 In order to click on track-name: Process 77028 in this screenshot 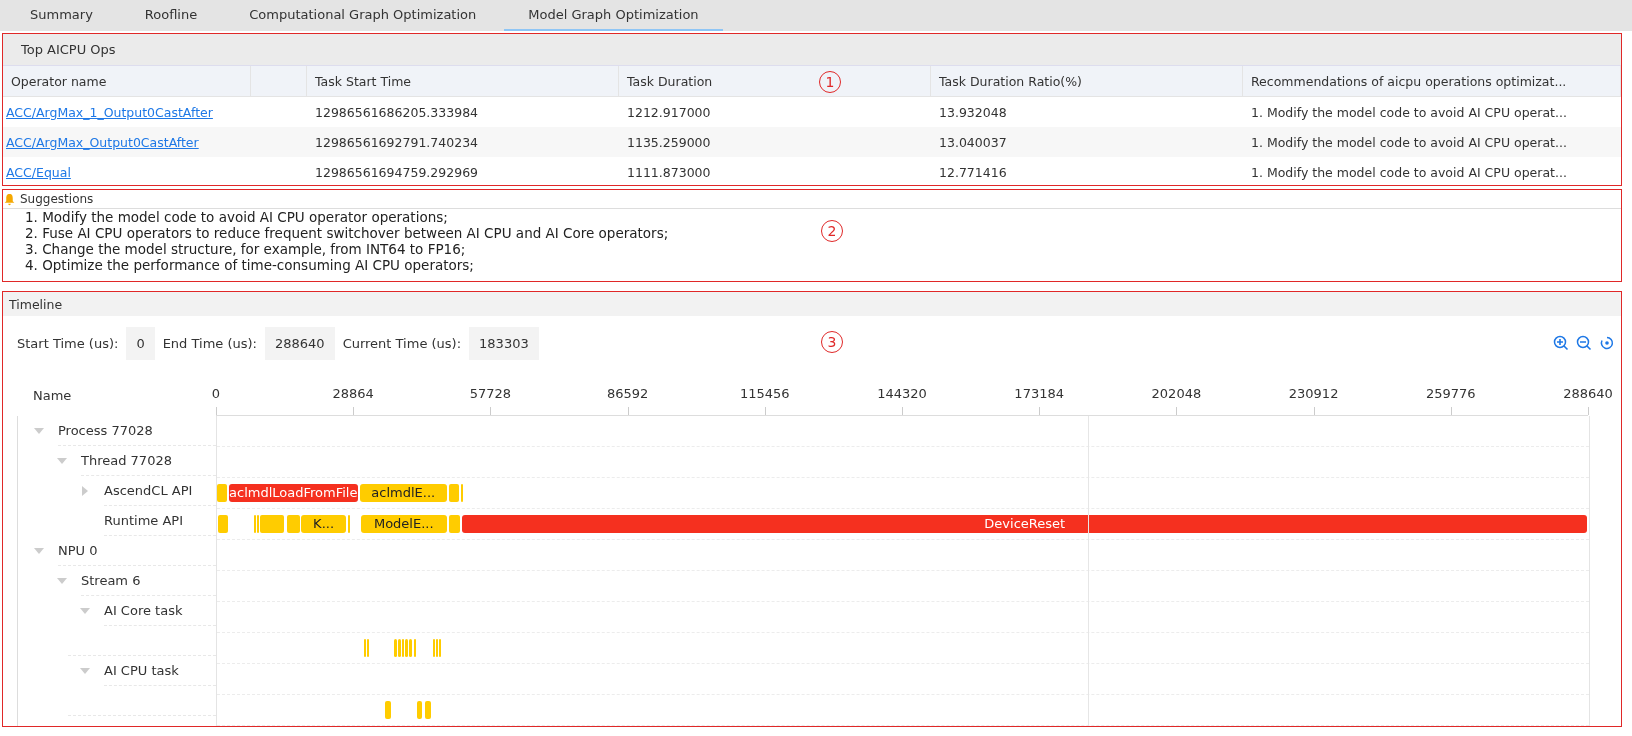, I will do `click(137, 431)`.